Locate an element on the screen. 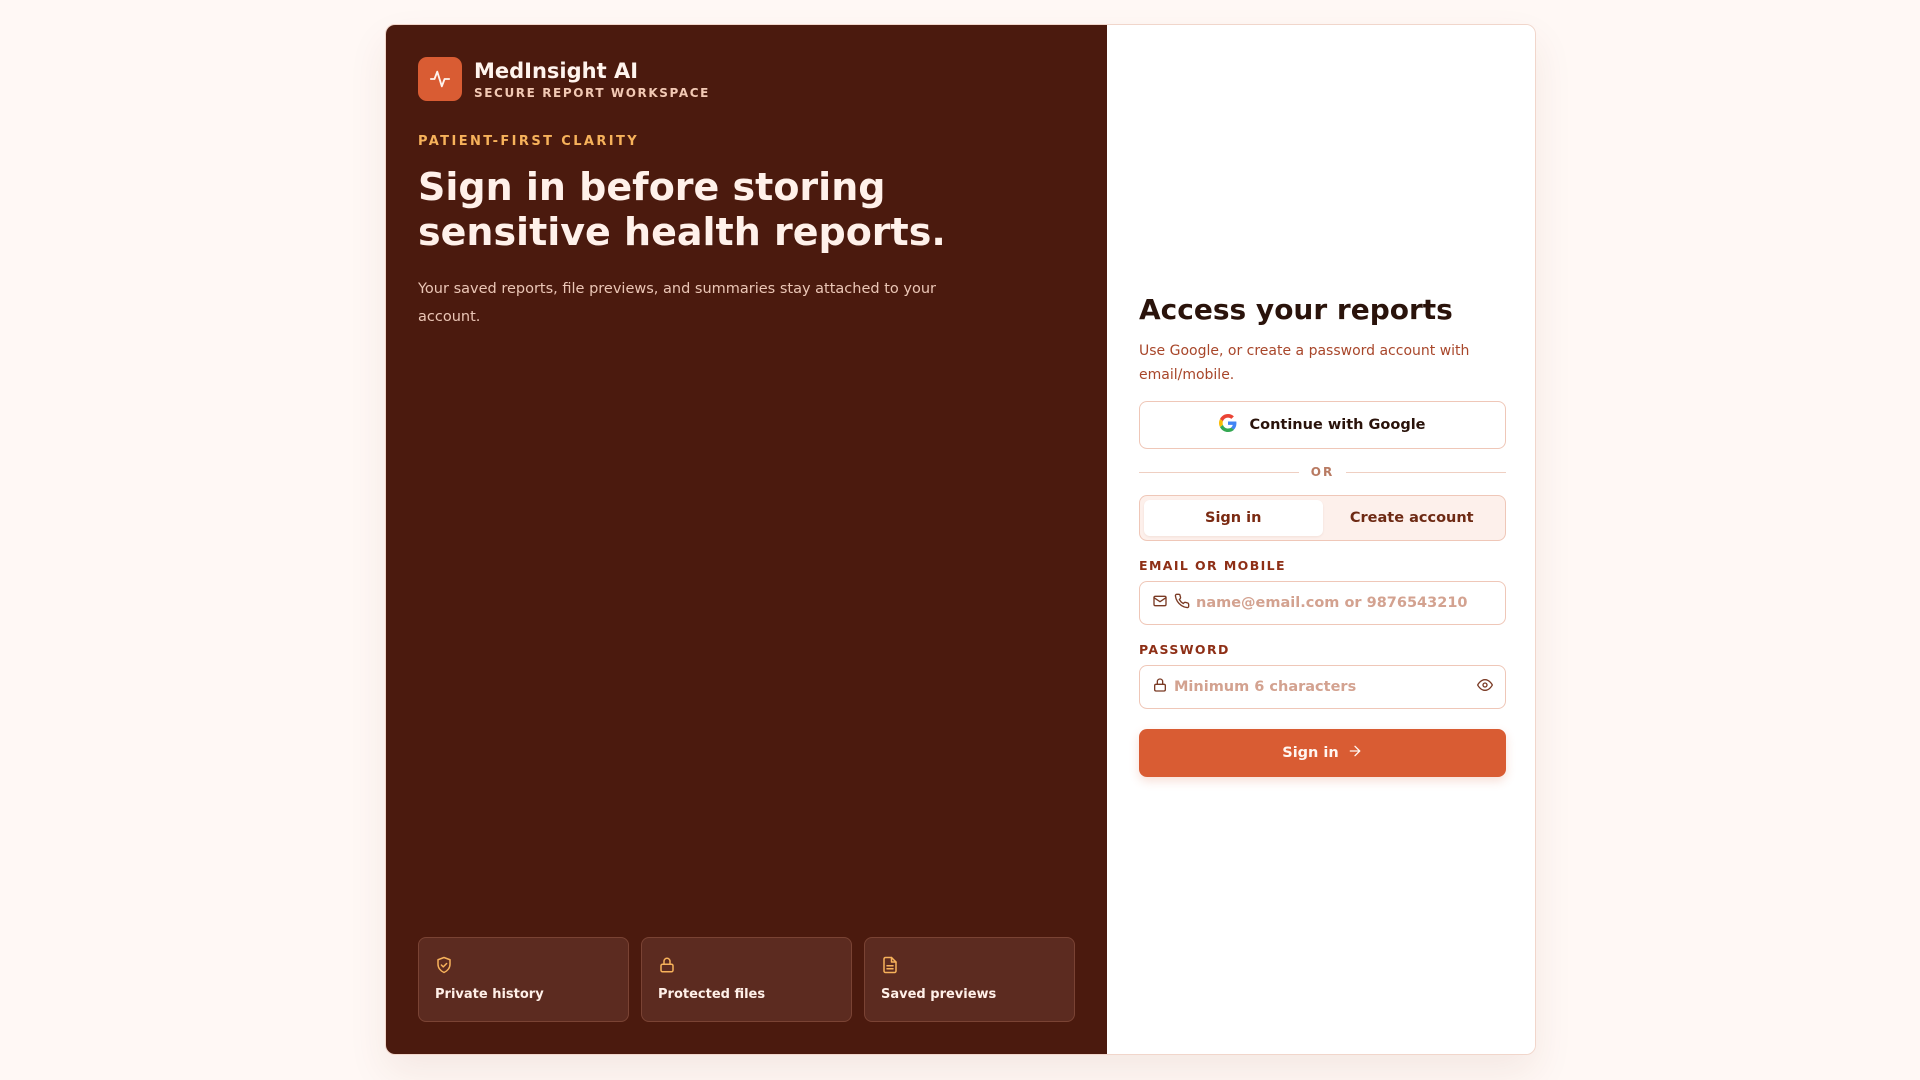  google-button-label: Continue with Google is located at coordinates (1337, 425).